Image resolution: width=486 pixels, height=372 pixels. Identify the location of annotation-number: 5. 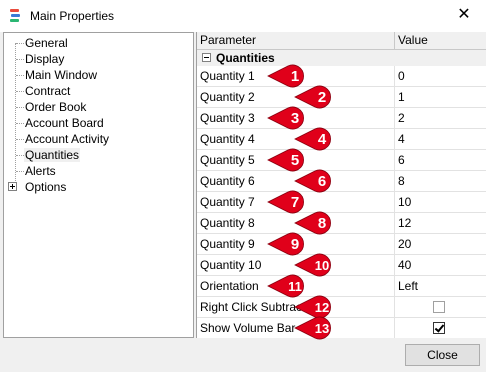
(295, 160).